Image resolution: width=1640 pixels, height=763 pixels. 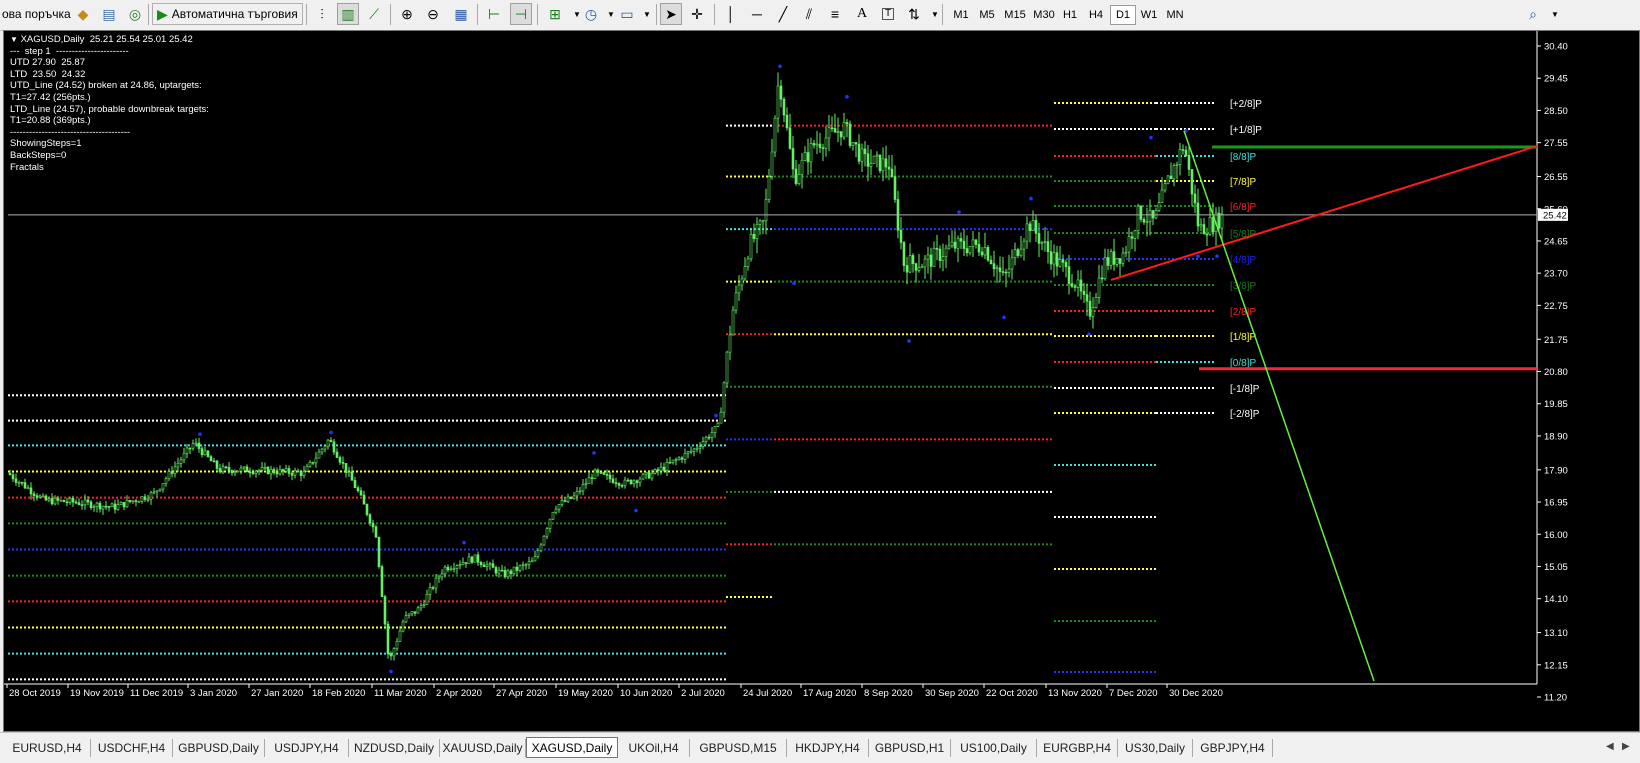 I want to click on murrey-label: [-2/8]P, so click(x=1245, y=414).